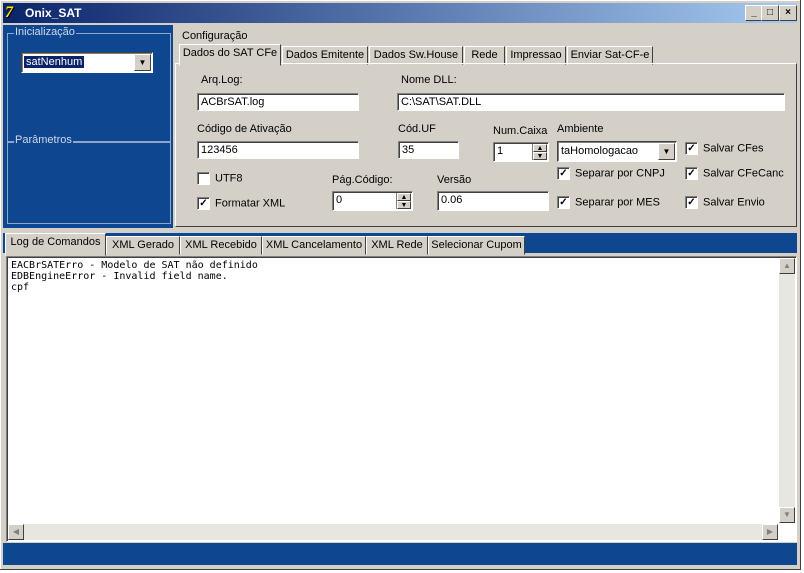  I want to click on versao-label: Versão, so click(454, 180).